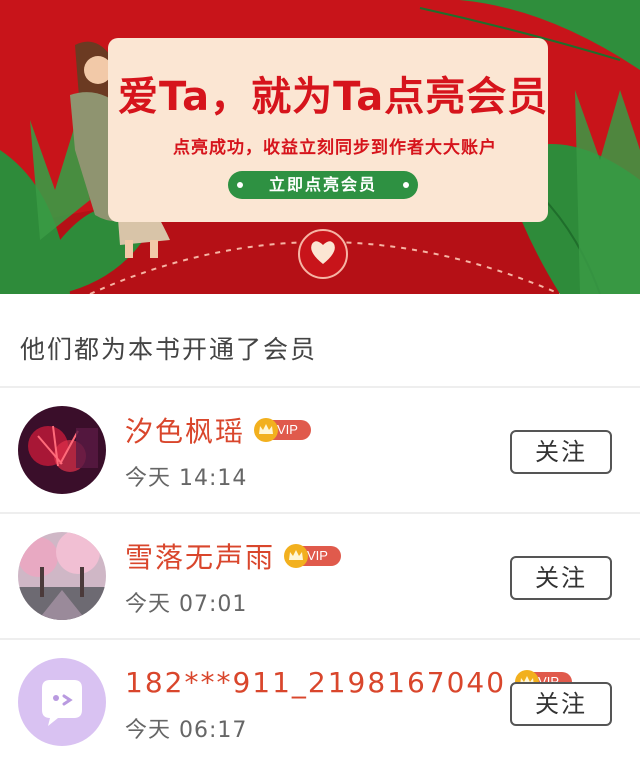  I want to click on section-title: 他们都为本书开通了会员, so click(169, 349).